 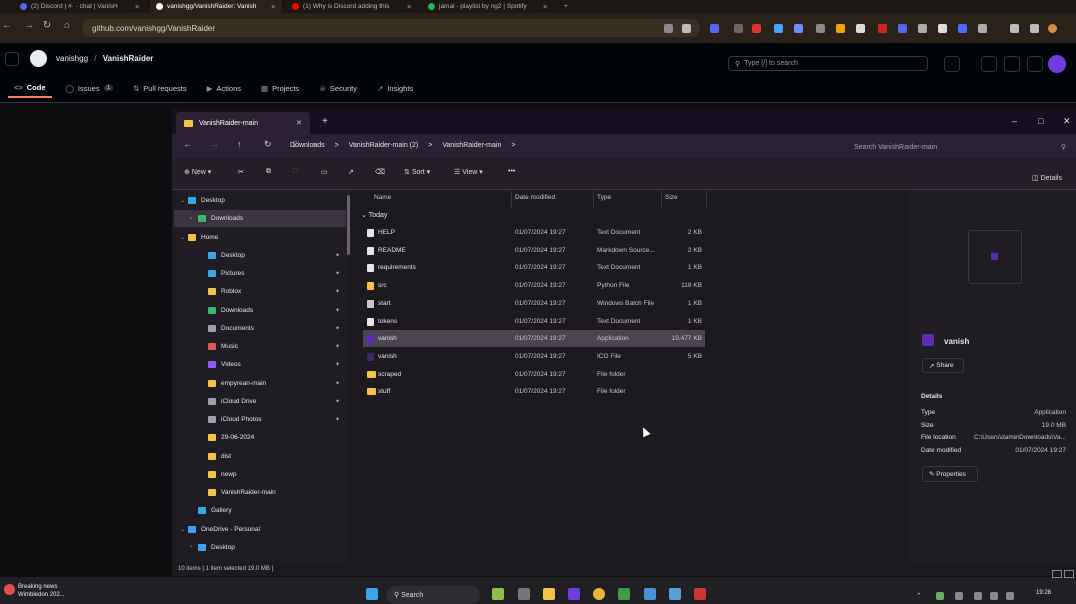 I want to click on properties-button: ✎ Properties, so click(x=950, y=474).